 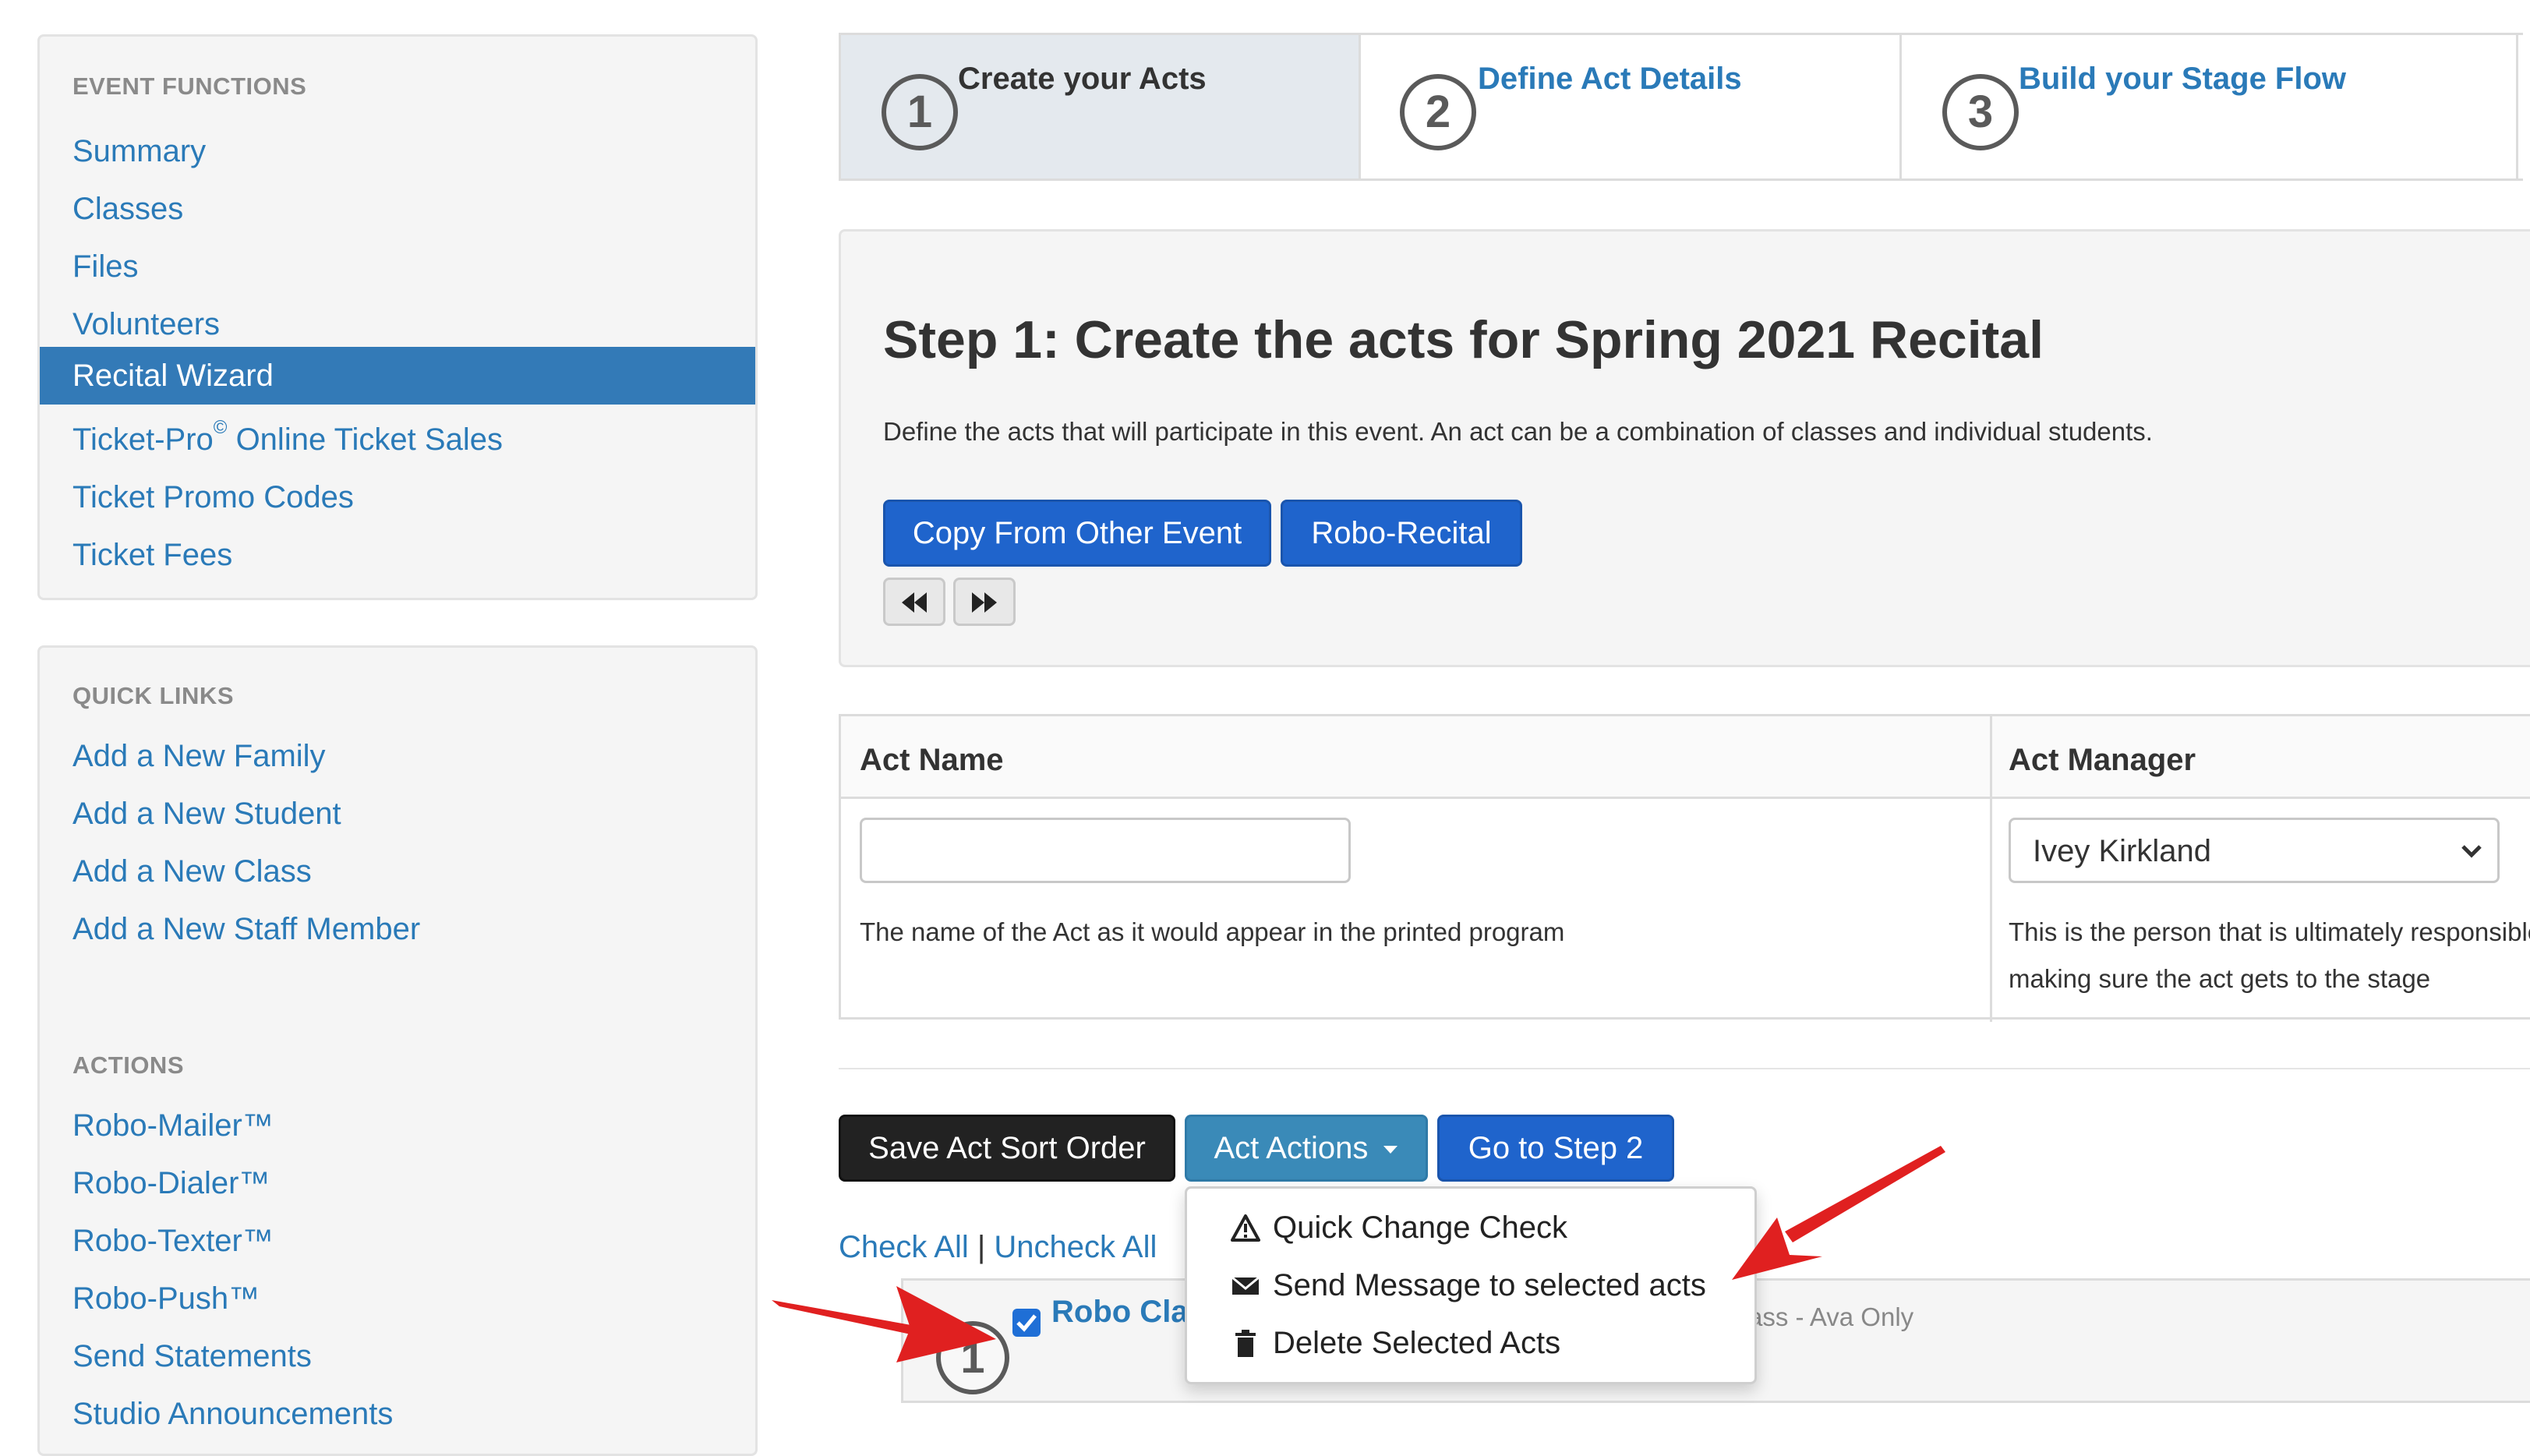 What do you see at coordinates (143, 440) in the screenshot?
I see `ticket-pro-label: Ticket-Pro` at bounding box center [143, 440].